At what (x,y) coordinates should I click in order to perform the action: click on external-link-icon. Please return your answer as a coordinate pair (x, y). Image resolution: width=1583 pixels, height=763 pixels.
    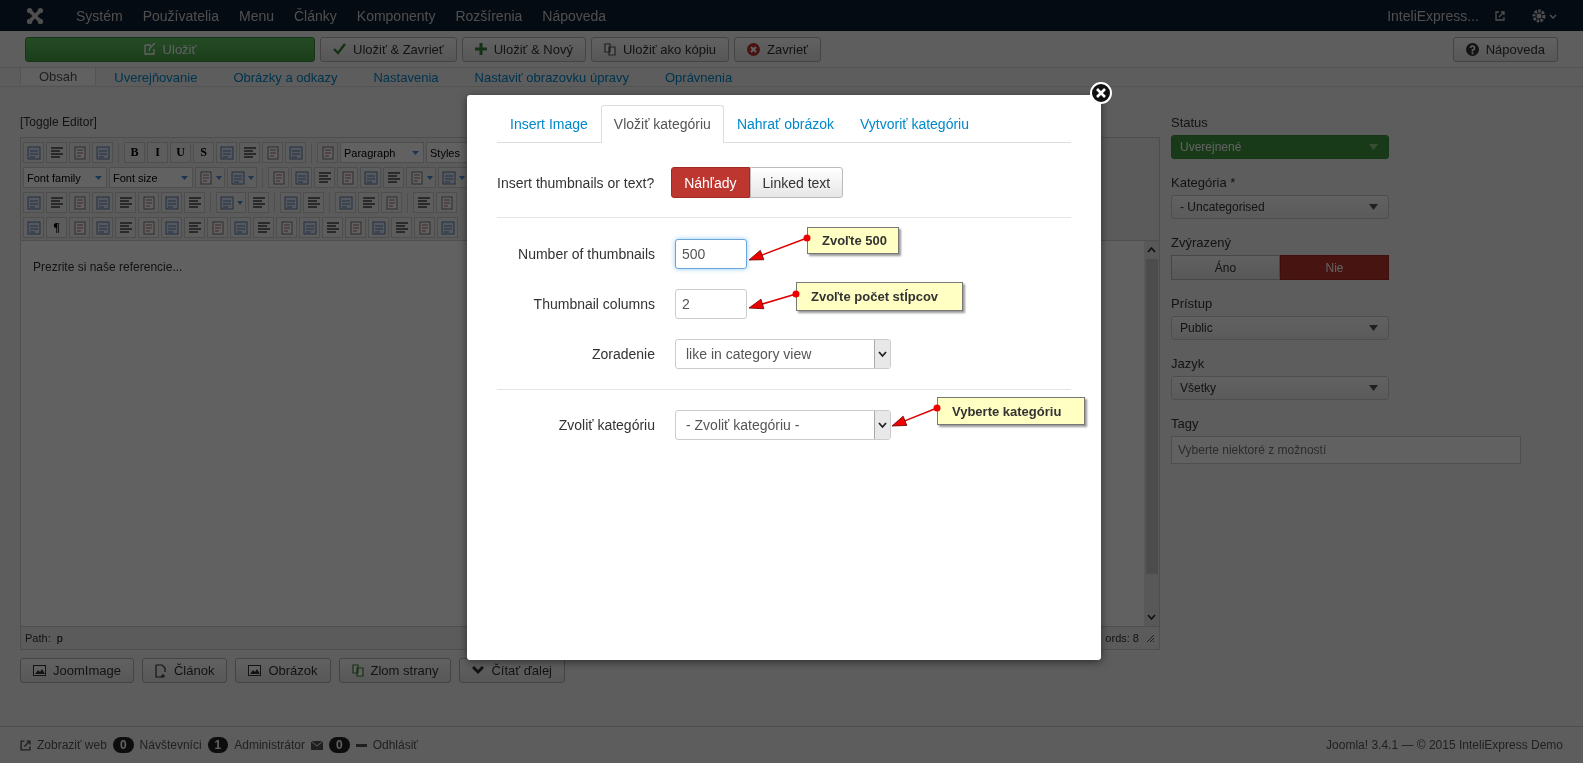
    Looking at the image, I should click on (1500, 15).